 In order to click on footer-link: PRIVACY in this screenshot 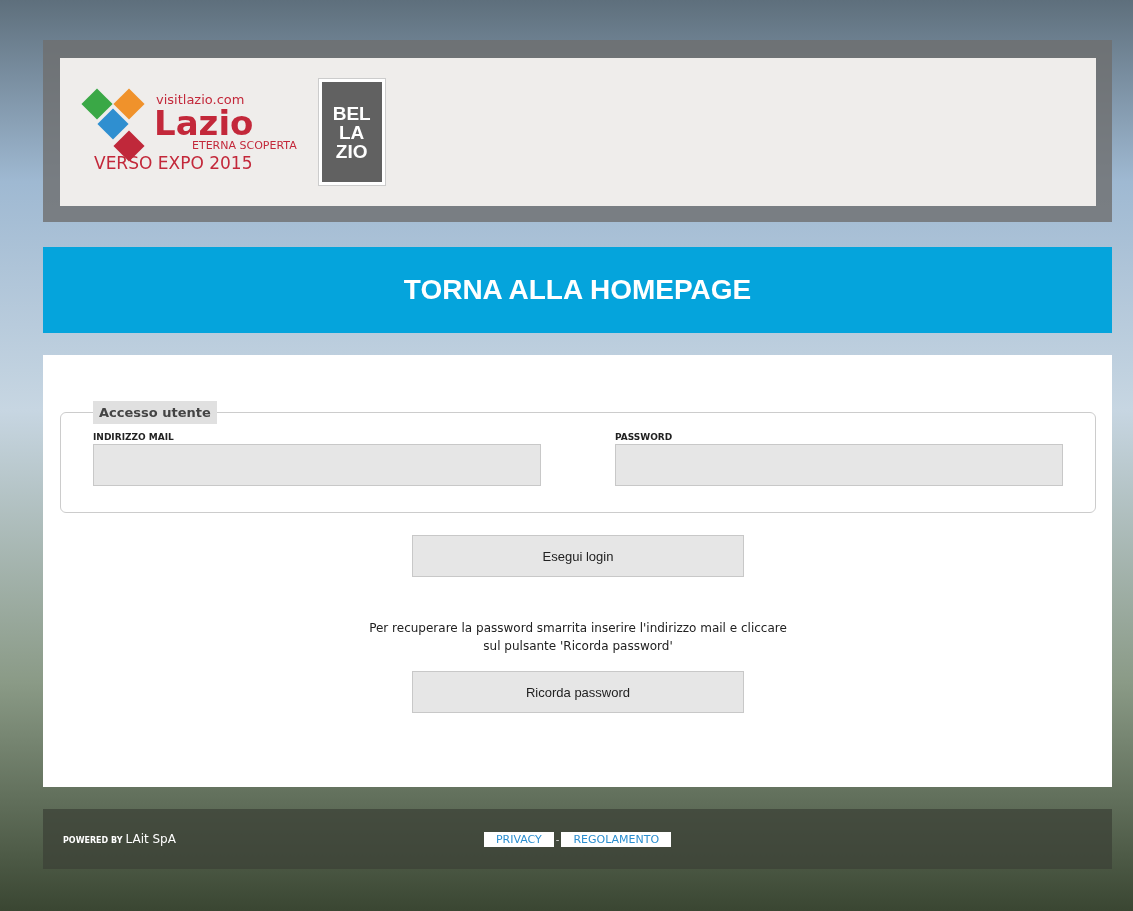, I will do `click(518, 839)`.